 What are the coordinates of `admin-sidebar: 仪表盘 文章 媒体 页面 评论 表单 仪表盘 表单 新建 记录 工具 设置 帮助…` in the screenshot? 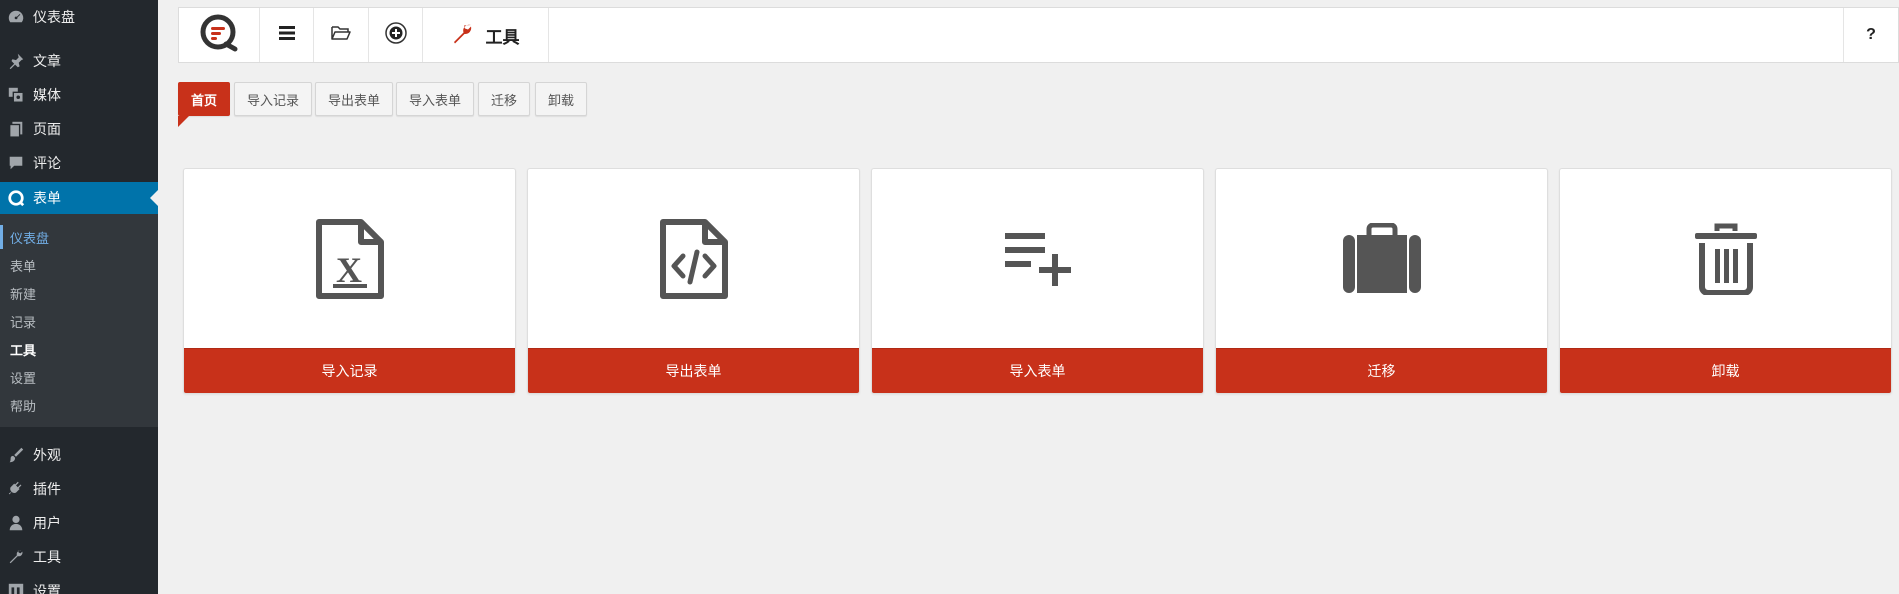 It's located at (79, 297).